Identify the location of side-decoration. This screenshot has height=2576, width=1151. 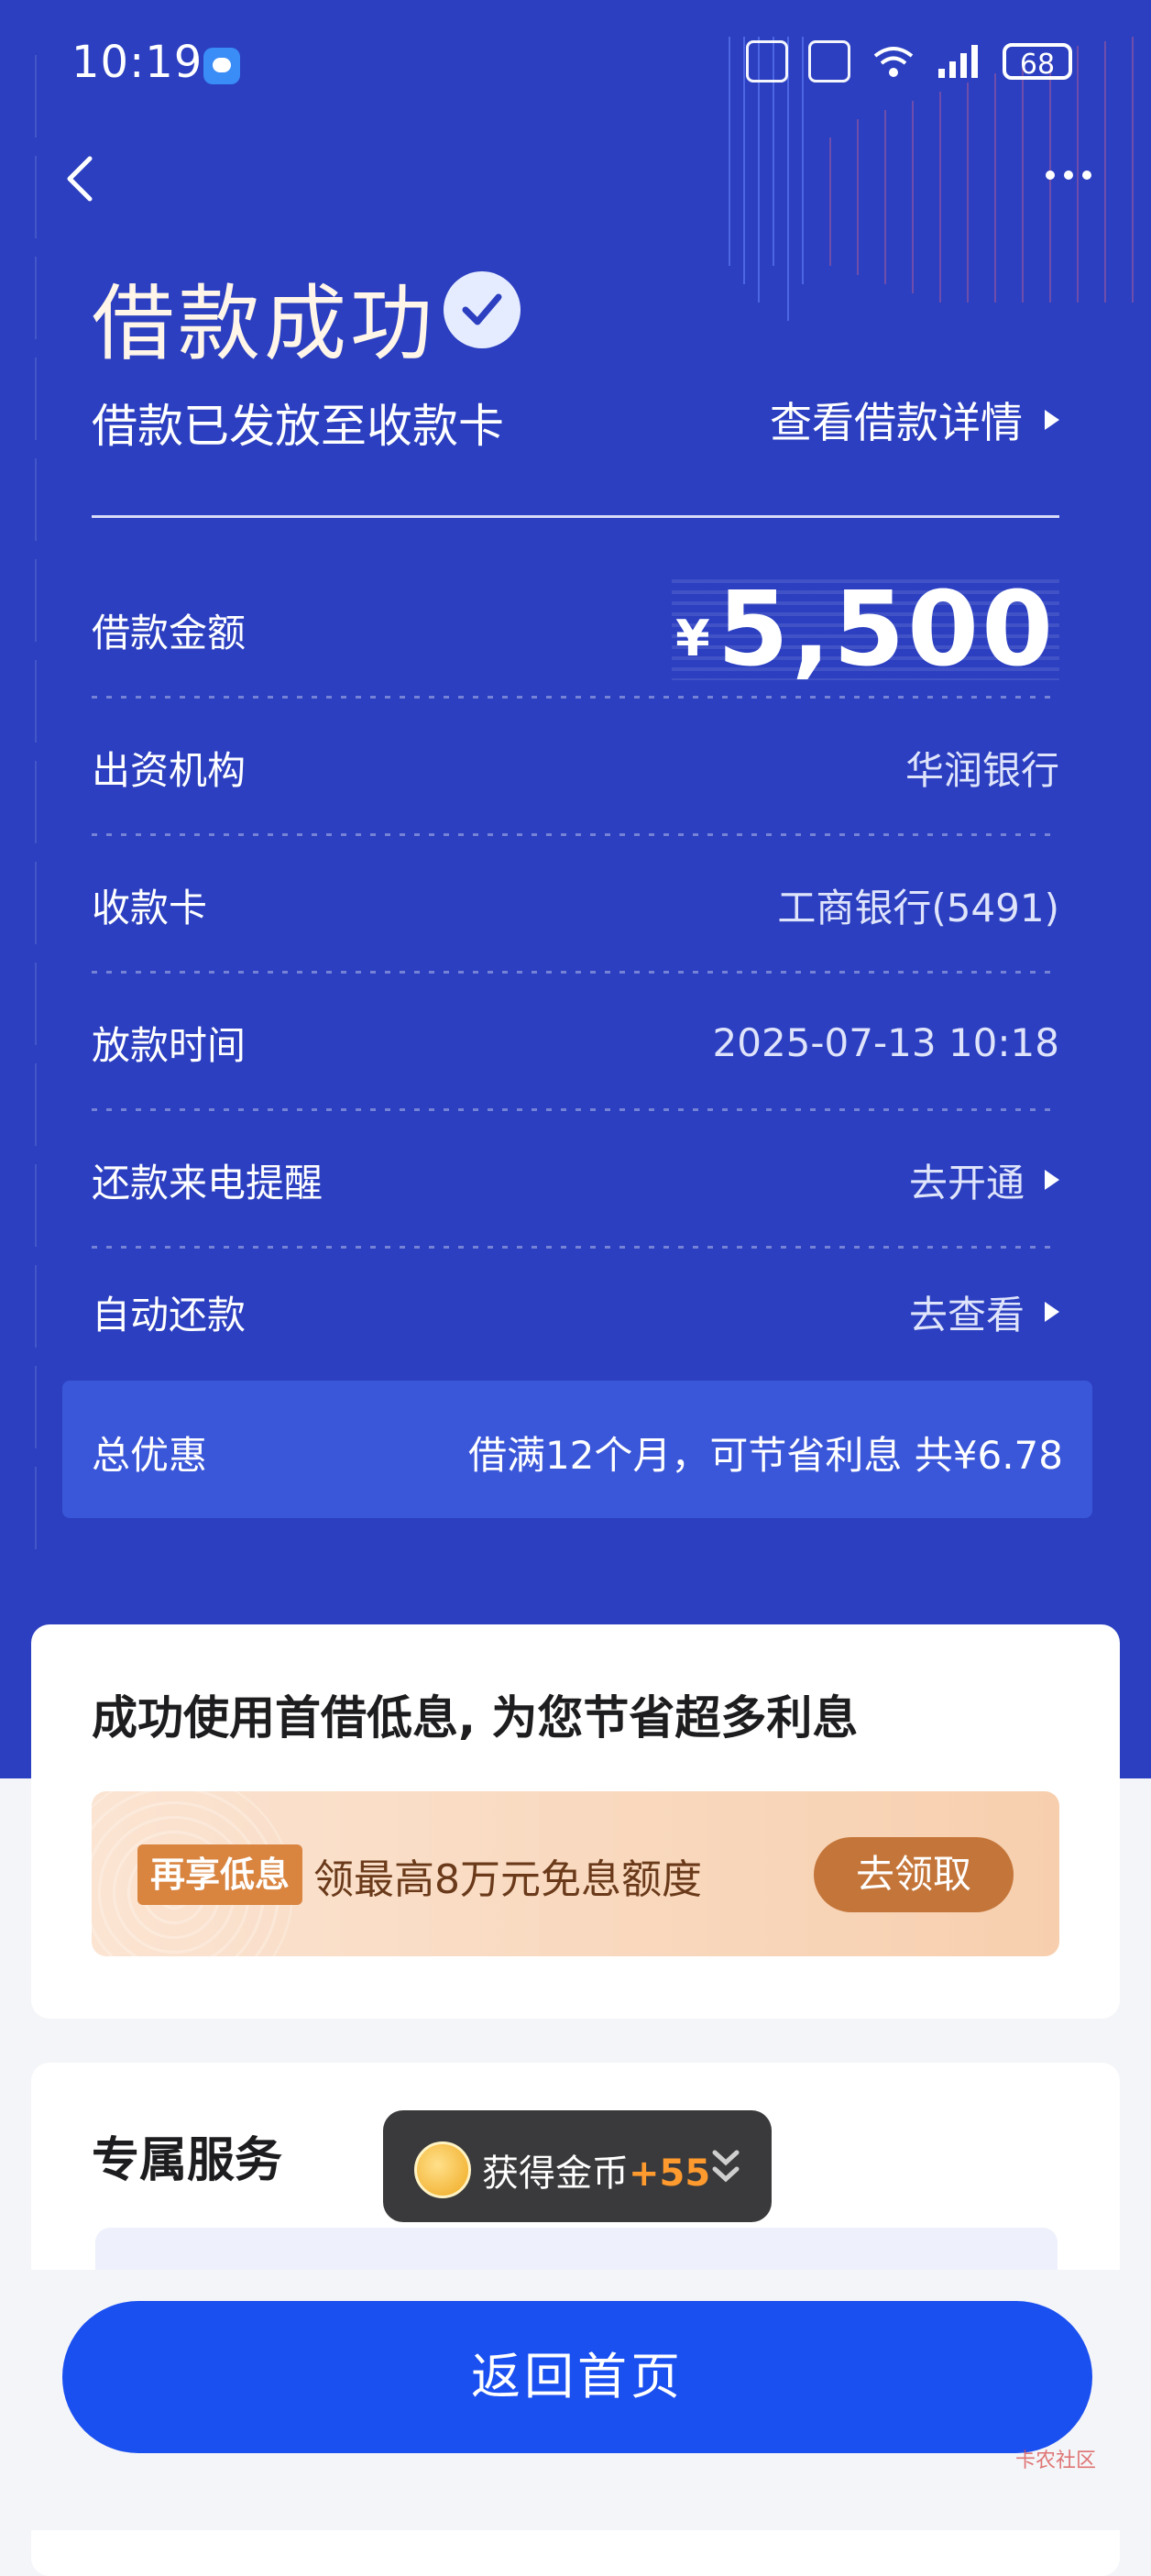
(36, 802).